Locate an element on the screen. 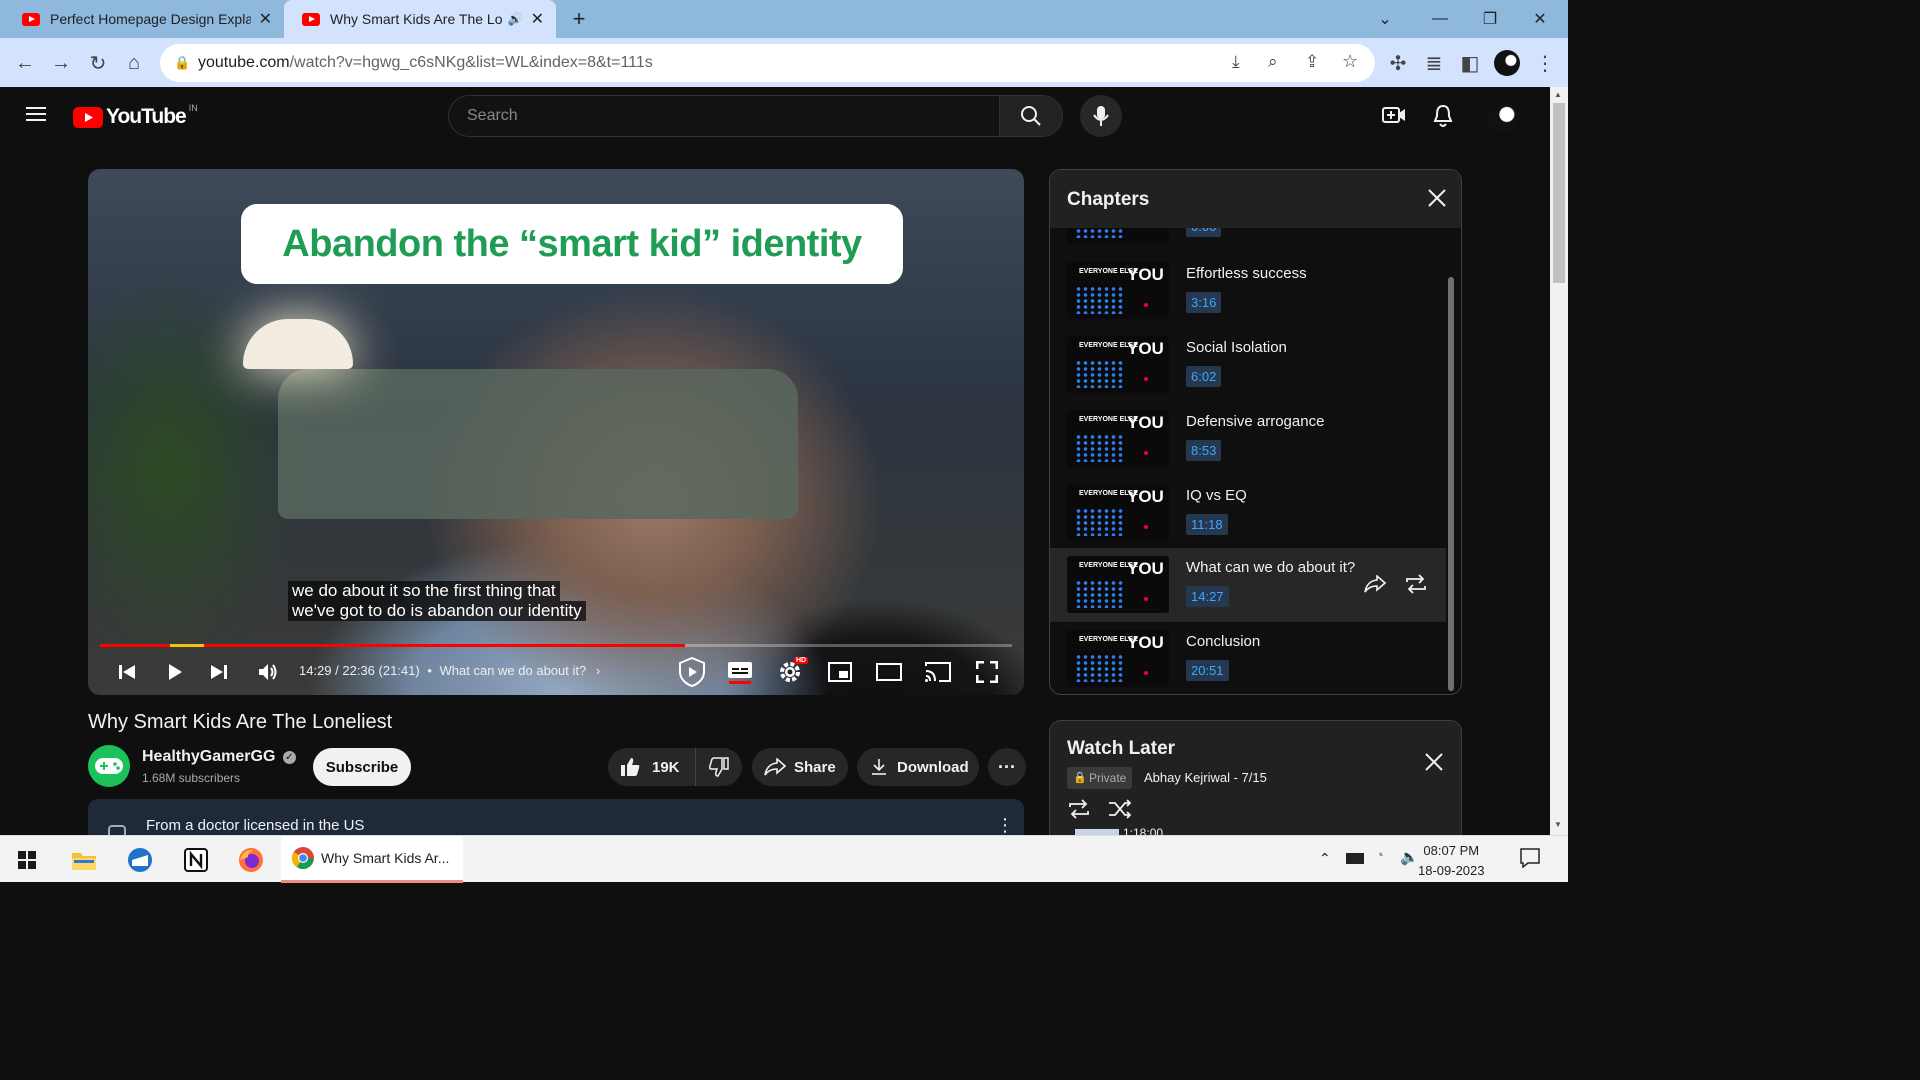  cast-icon is located at coordinates (938, 672).